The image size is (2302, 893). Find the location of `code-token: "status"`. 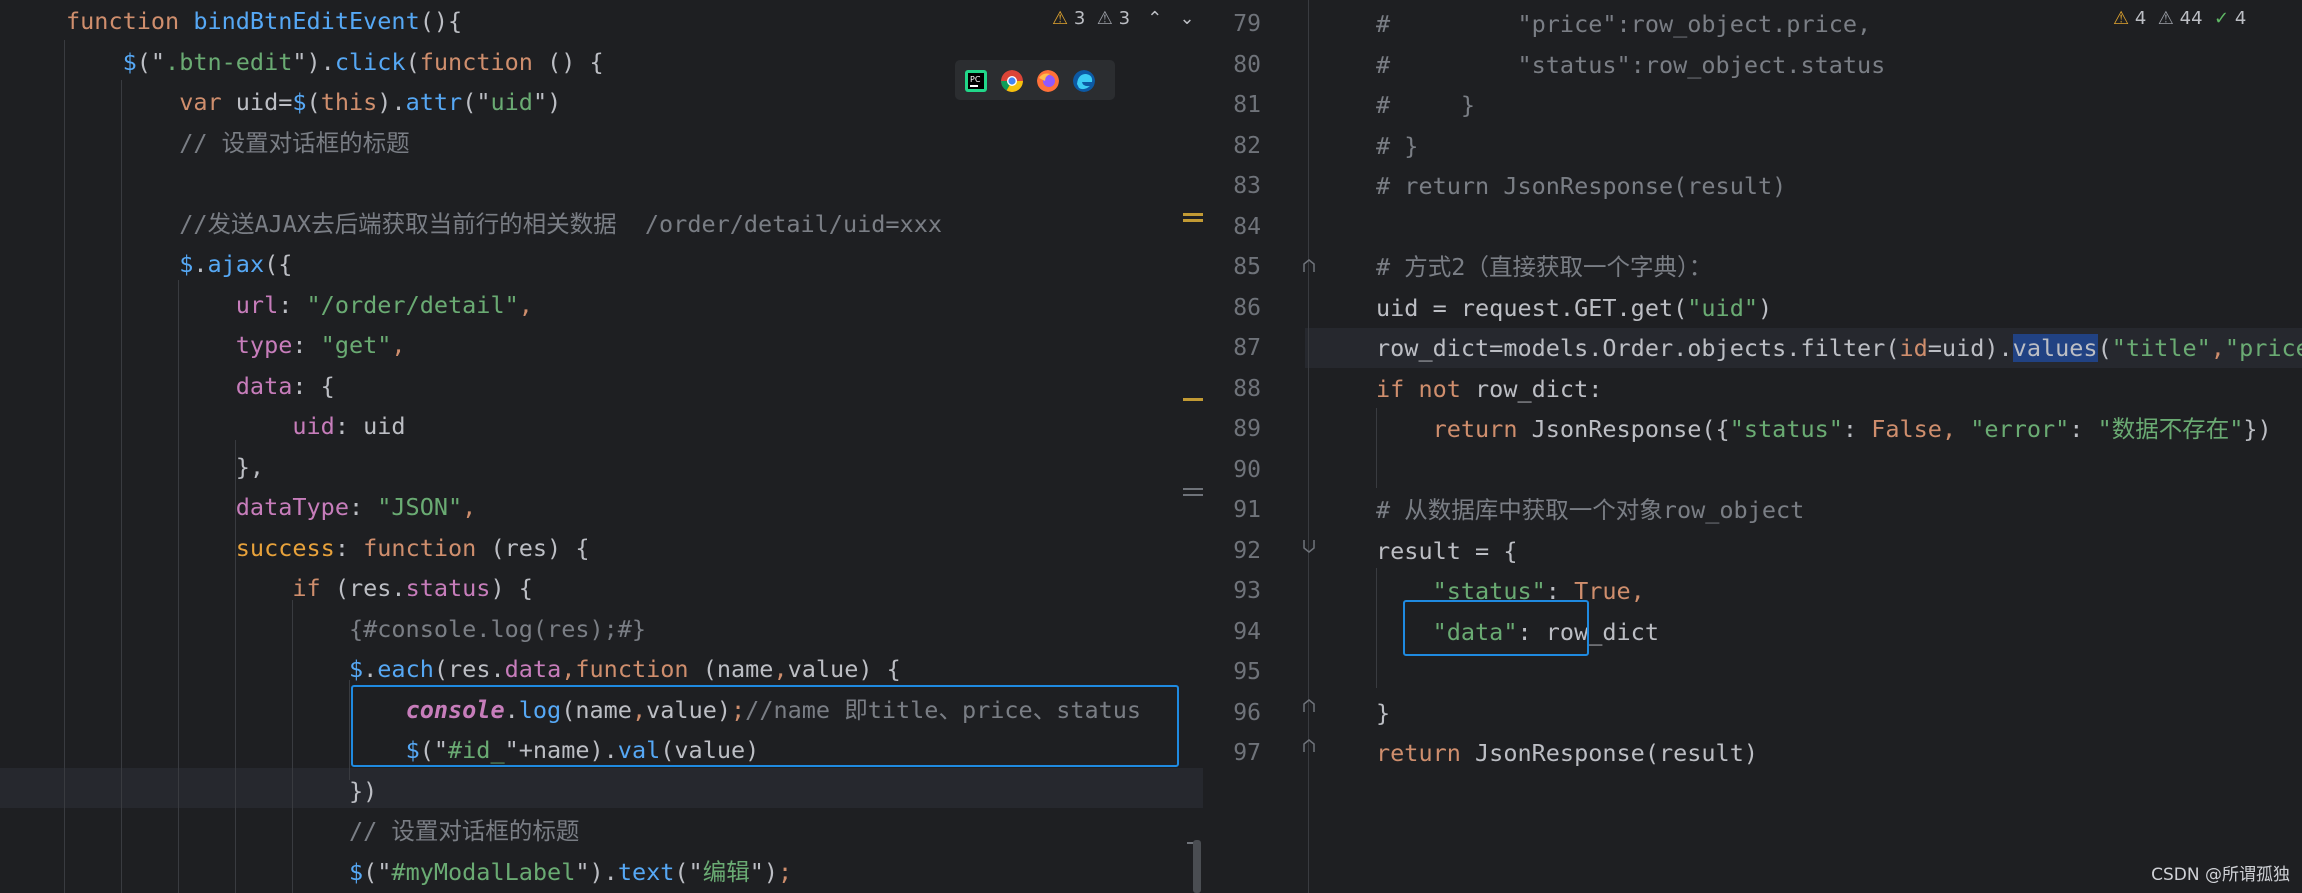

code-token: "status" is located at coordinates (1786, 429).